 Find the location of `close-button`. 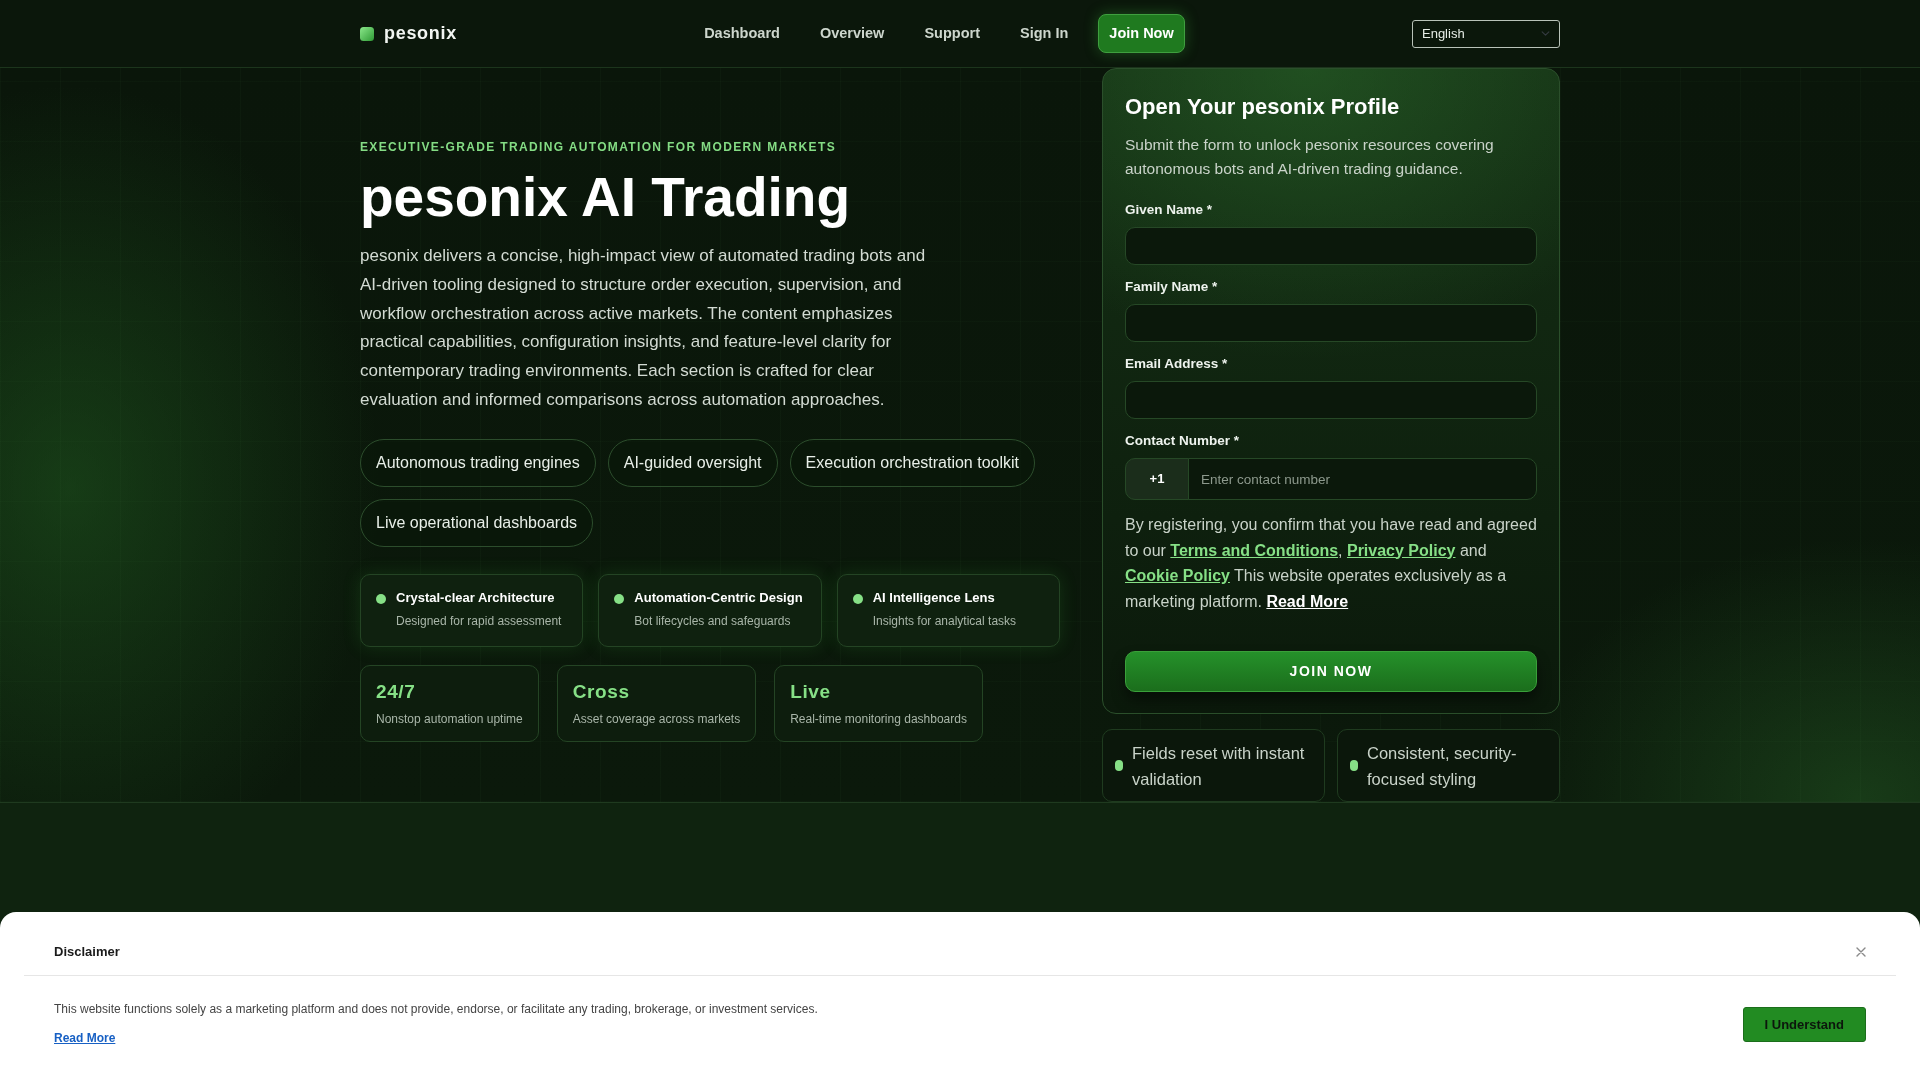

close-button is located at coordinates (1861, 952).